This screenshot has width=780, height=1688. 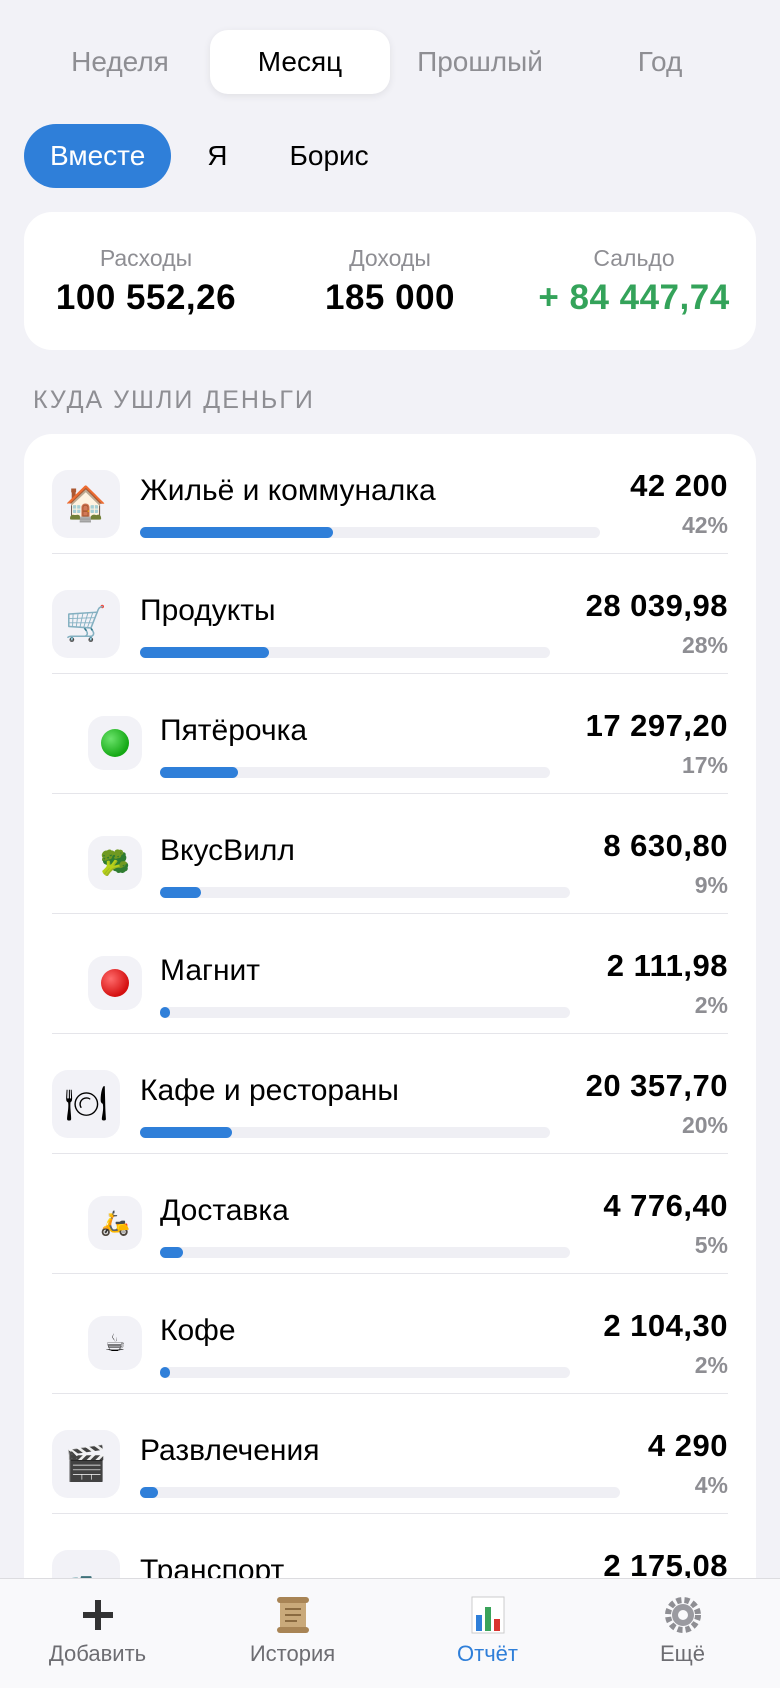 I want to click on category-percent: 5%, so click(x=711, y=1245).